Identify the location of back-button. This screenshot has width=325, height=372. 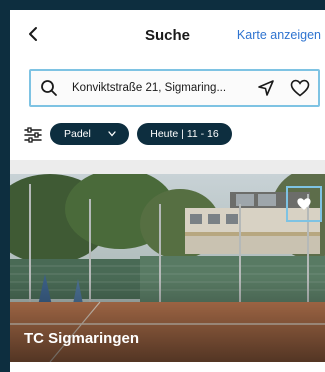
(34, 34).